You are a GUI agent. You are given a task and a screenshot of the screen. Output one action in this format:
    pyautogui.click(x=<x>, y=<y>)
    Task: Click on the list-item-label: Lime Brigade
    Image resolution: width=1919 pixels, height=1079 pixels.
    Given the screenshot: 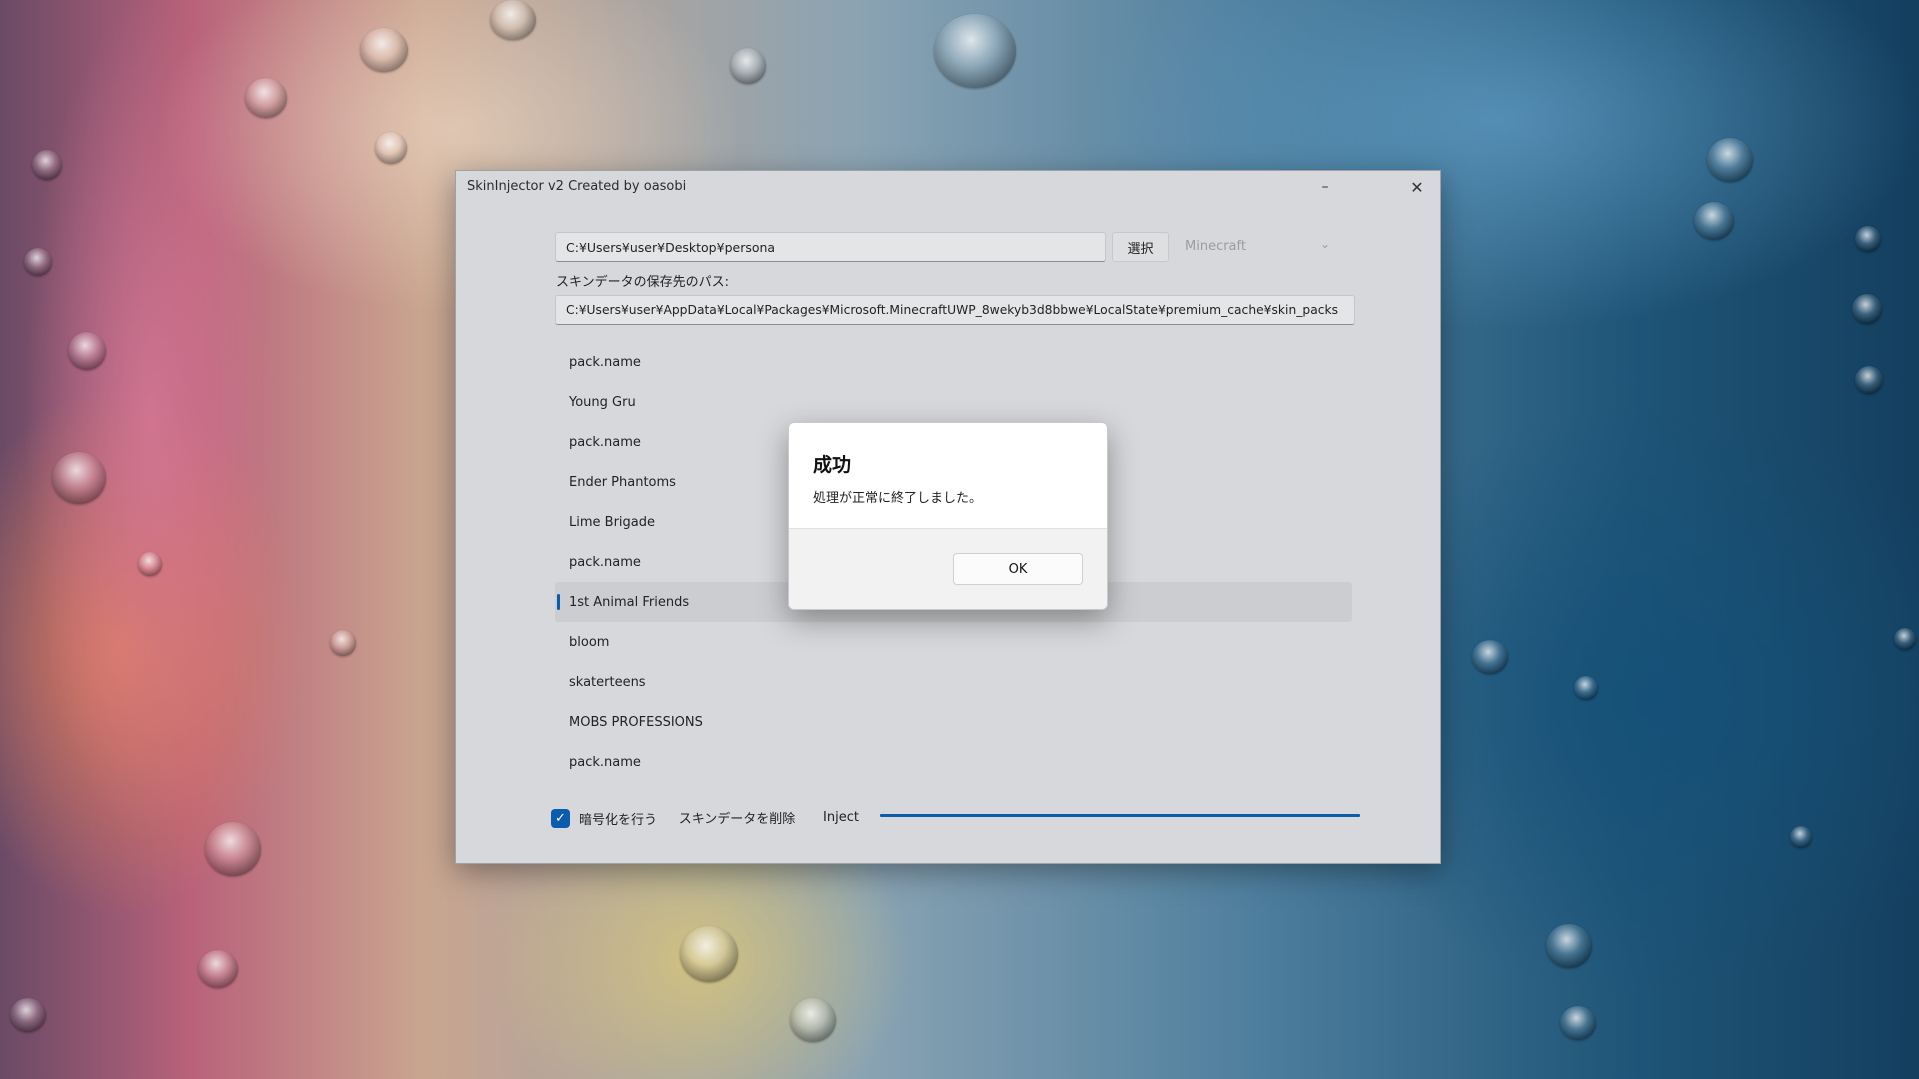 What is the action you would take?
    pyautogui.click(x=612, y=522)
    